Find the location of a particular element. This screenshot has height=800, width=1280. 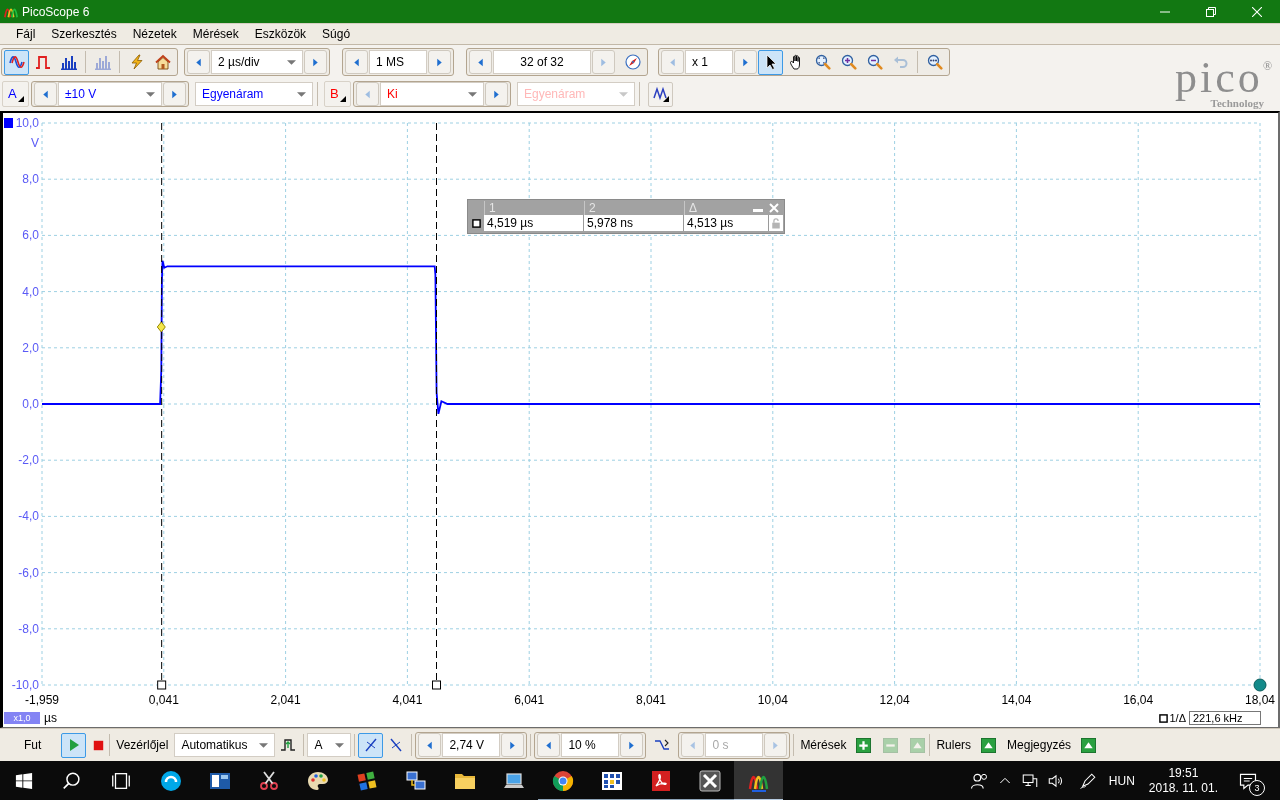

y-axis-label: 4,0 is located at coordinates (30, 291).